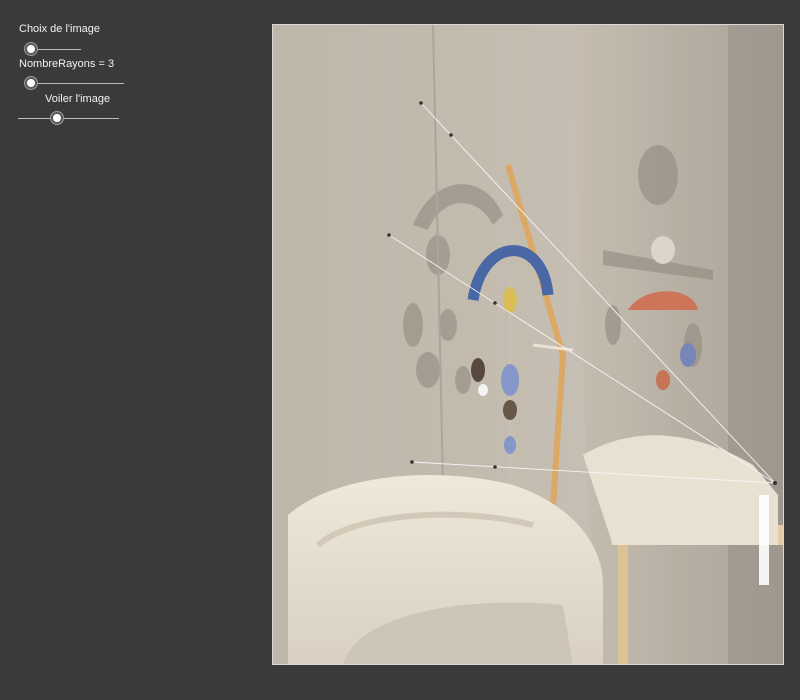 The width and height of the screenshot is (800, 700). I want to click on veil-knob, so click(57, 118).